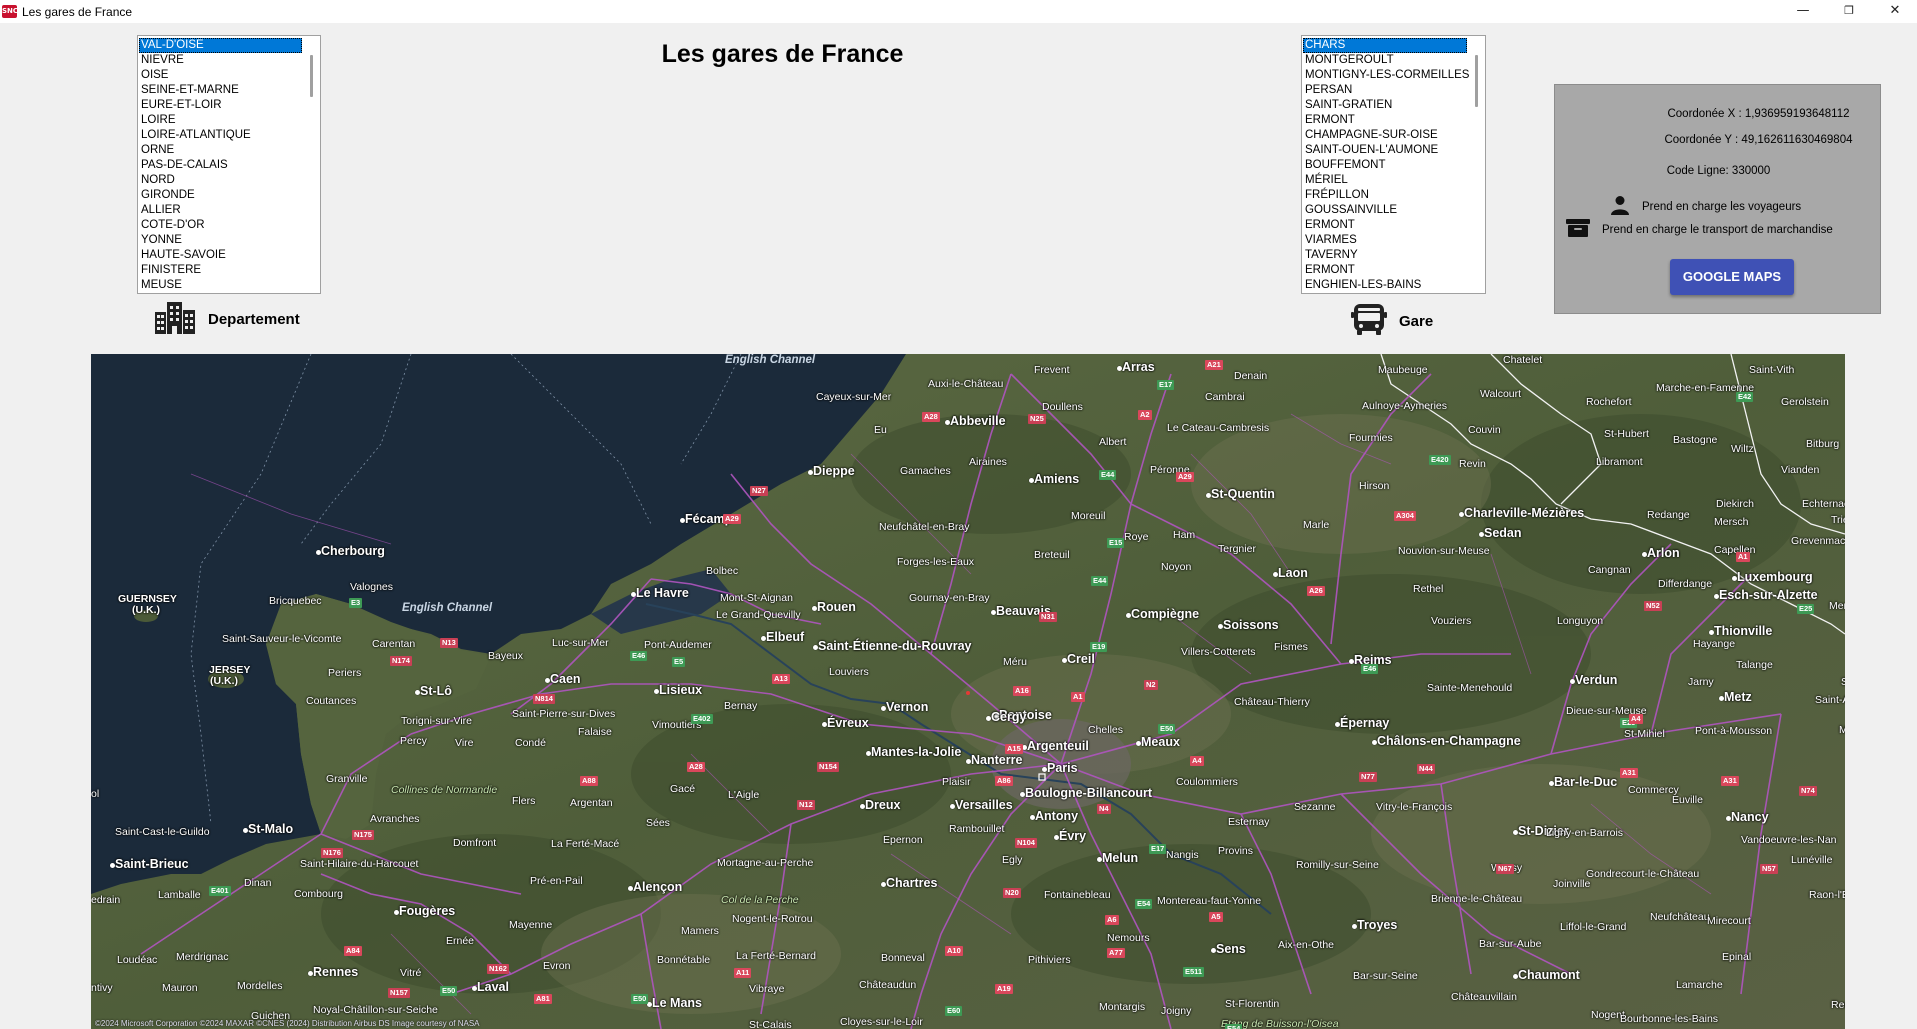 This screenshot has width=1917, height=1029. I want to click on departement-scroll-thumb, so click(311, 76).